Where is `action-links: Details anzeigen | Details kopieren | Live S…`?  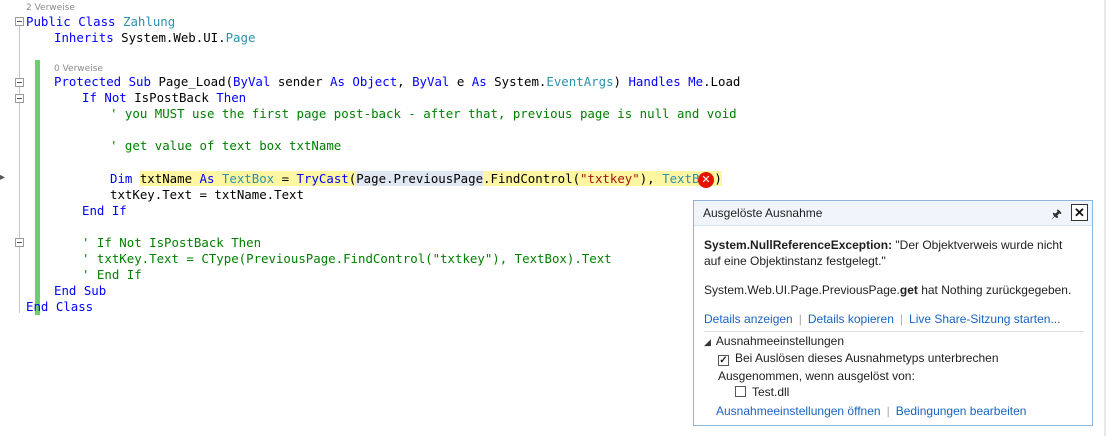
action-links: Details anzeigen | Details kopieren | Live S… is located at coordinates (882, 319).